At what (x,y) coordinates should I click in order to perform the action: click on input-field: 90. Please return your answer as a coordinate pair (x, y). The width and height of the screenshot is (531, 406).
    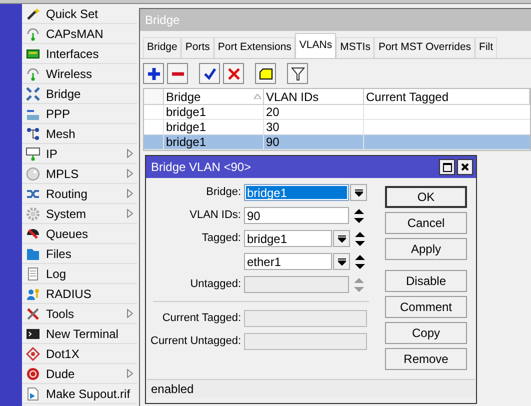
    Looking at the image, I should click on (296, 215).